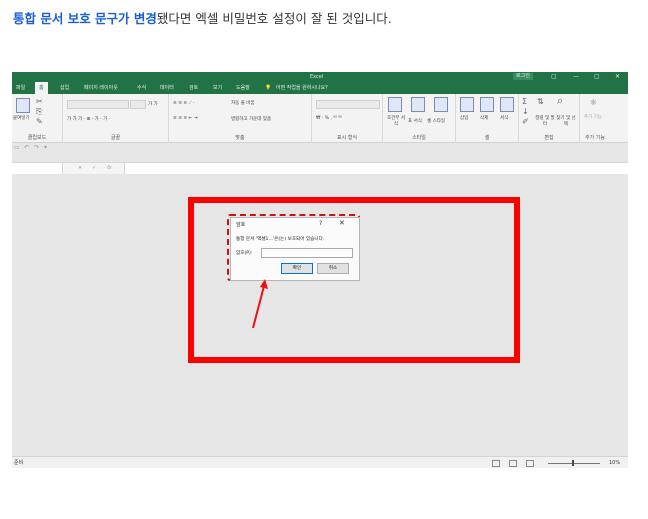 The height and width of the screenshot is (519, 648). Describe the element at coordinates (85, 18) in the screenshot. I see `caption-highlight: 통합 문서 보호 문구가 변경` at that location.